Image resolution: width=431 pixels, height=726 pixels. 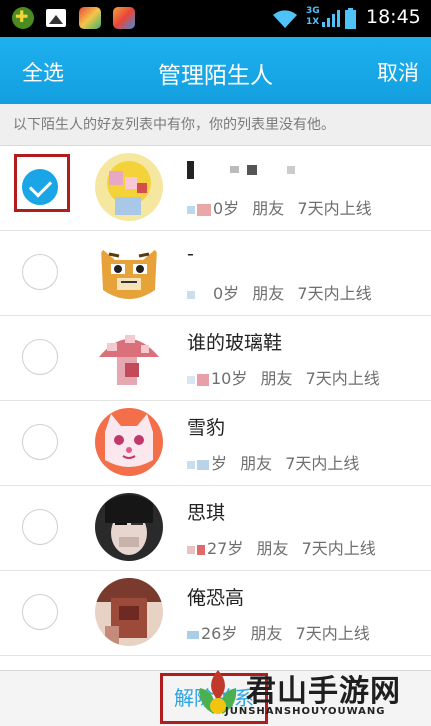 What do you see at coordinates (331, 18) in the screenshot?
I see `signal-icon` at bounding box center [331, 18].